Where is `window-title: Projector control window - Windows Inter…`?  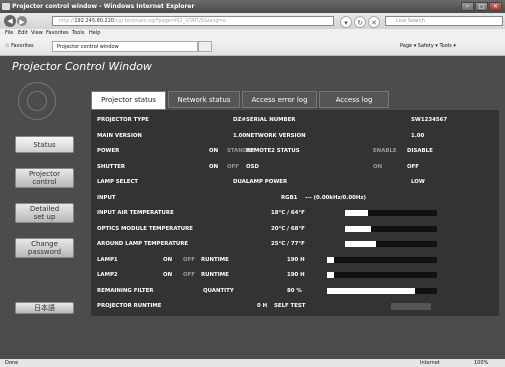 window-title: Projector control window - Windows Inter… is located at coordinates (103, 6).